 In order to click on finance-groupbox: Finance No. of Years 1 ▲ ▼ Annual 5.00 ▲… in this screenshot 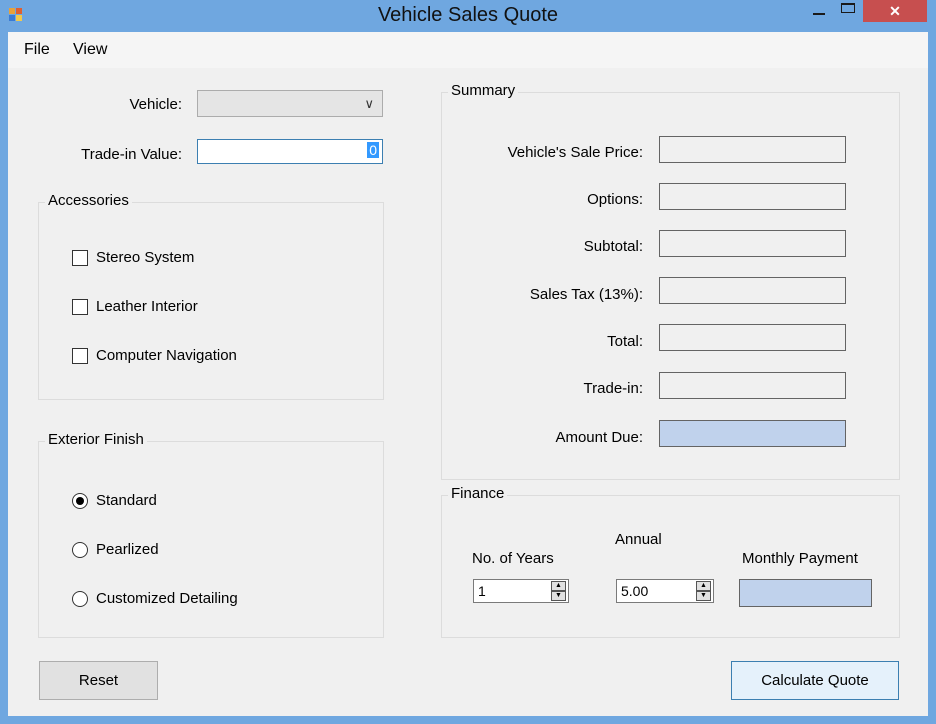, I will do `click(670, 561)`.